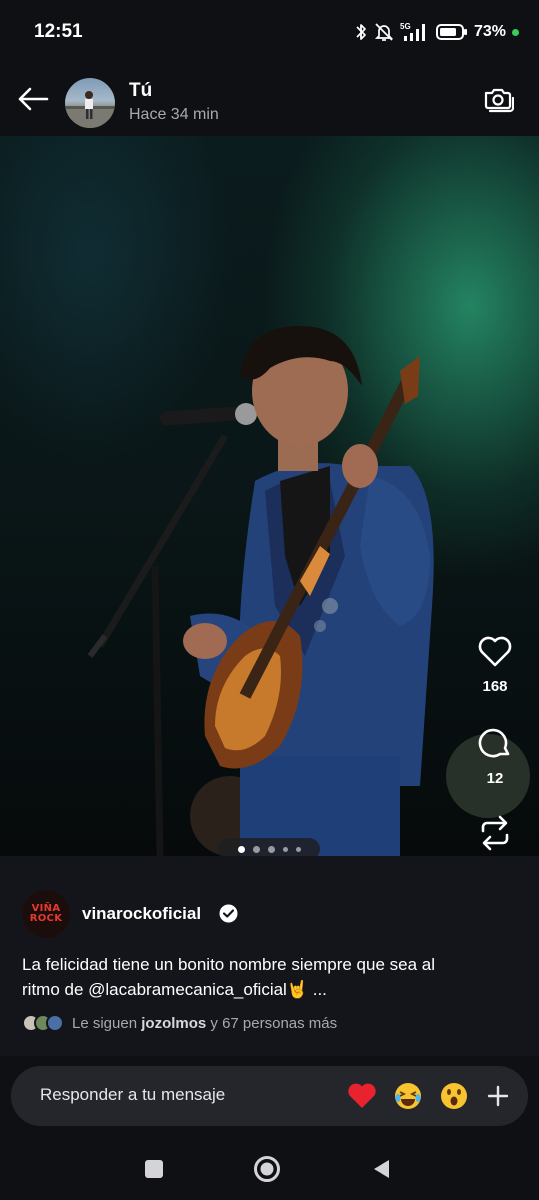 The image size is (539, 1200). What do you see at coordinates (451, 32) in the screenshot?
I see `battery-icon` at bounding box center [451, 32].